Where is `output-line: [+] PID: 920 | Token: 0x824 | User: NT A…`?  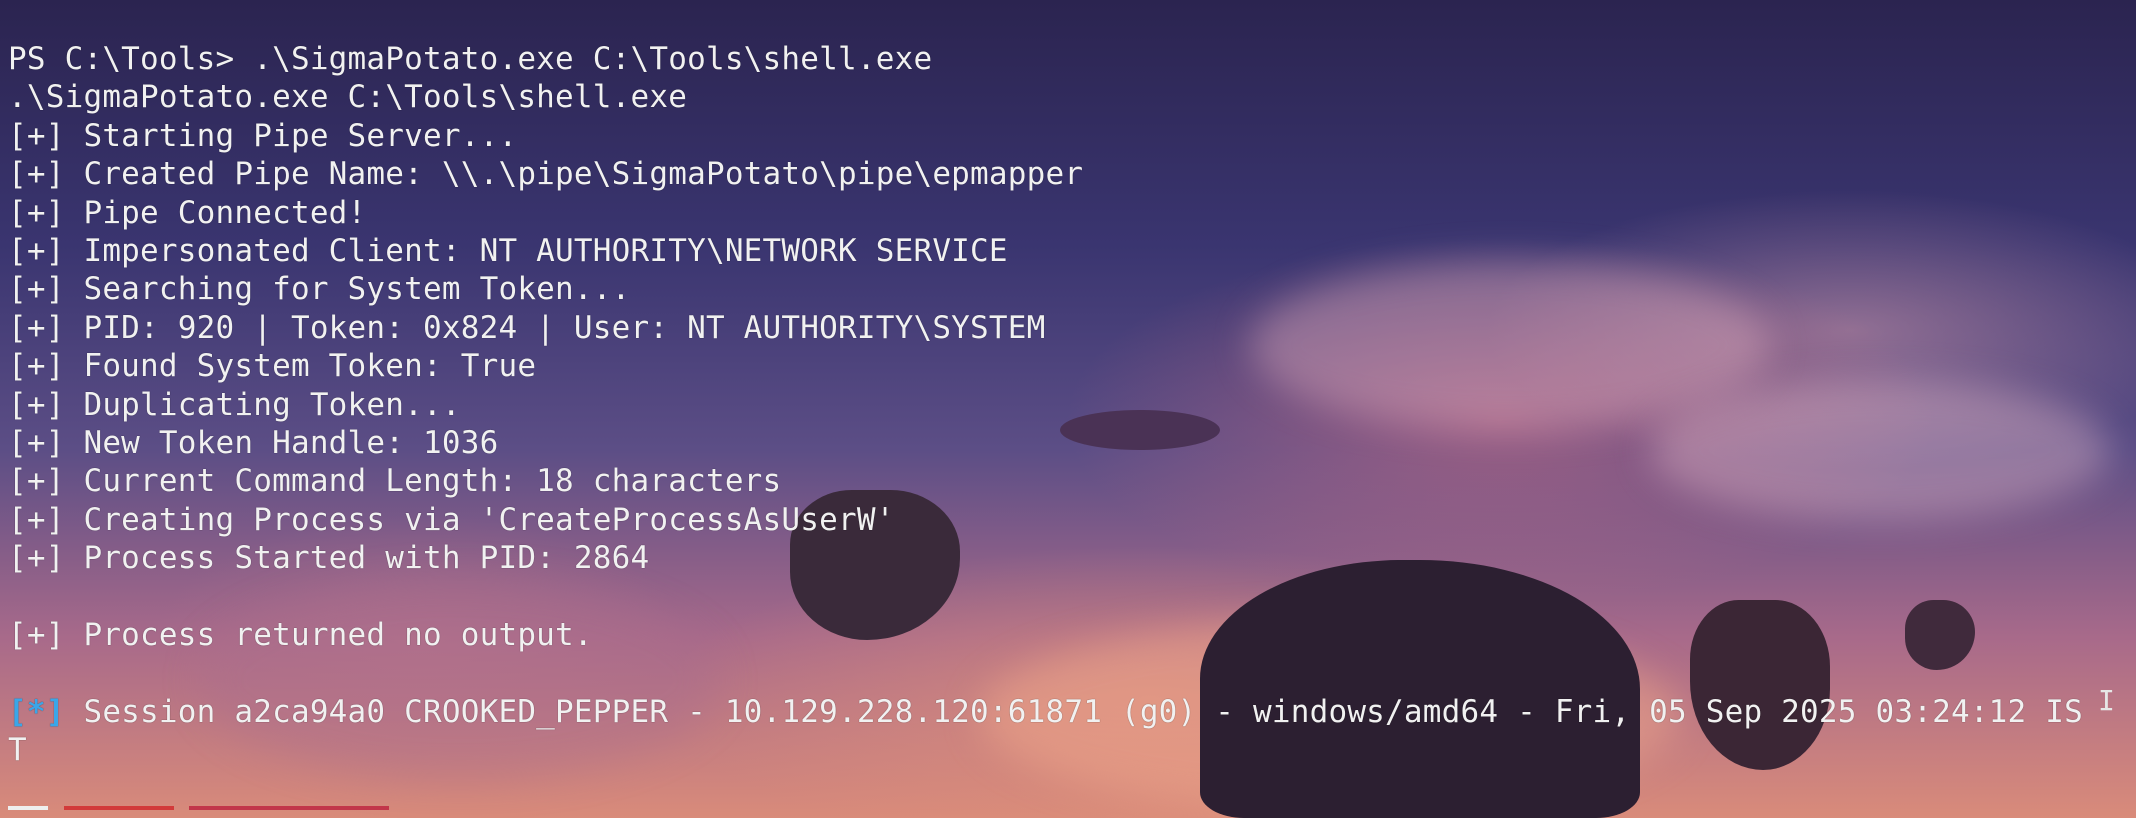 output-line: [+] PID: 920 | Token: 0x824 | User: NT A… is located at coordinates (527, 327).